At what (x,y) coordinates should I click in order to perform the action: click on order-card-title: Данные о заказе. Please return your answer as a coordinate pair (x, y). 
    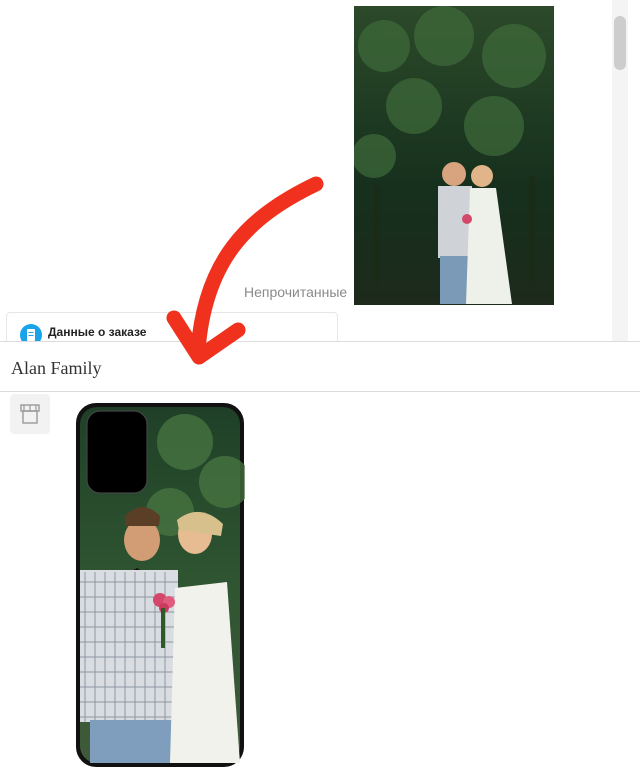
    Looking at the image, I should click on (97, 332).